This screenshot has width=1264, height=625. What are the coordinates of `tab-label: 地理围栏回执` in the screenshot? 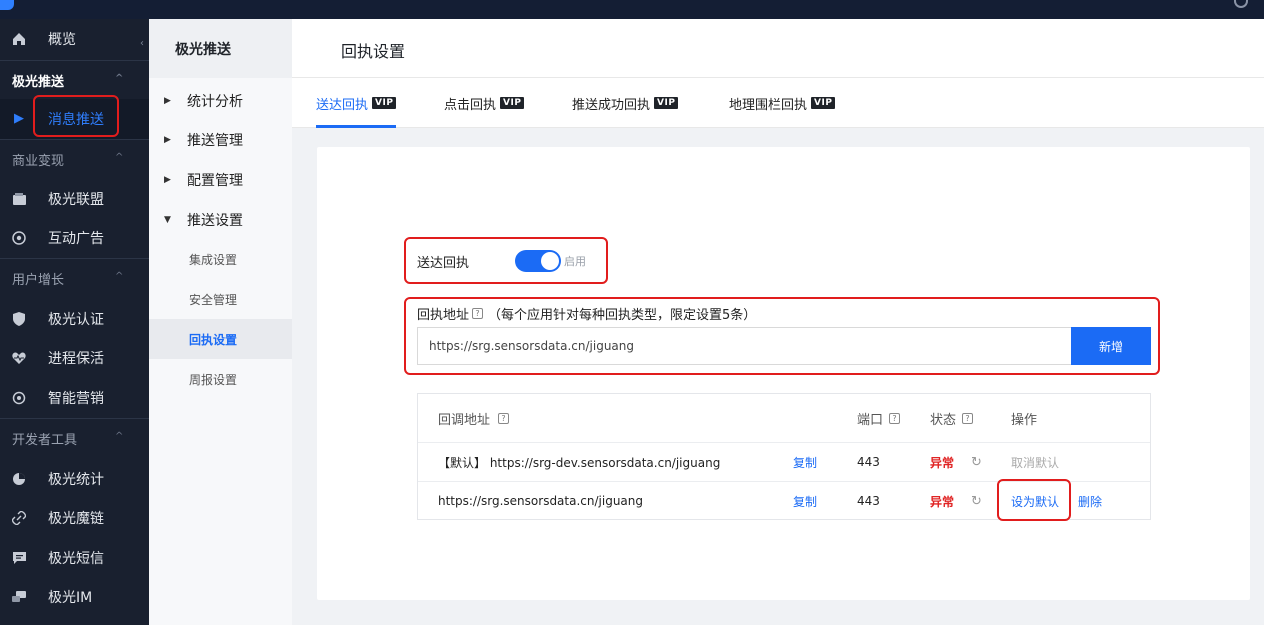 It's located at (768, 105).